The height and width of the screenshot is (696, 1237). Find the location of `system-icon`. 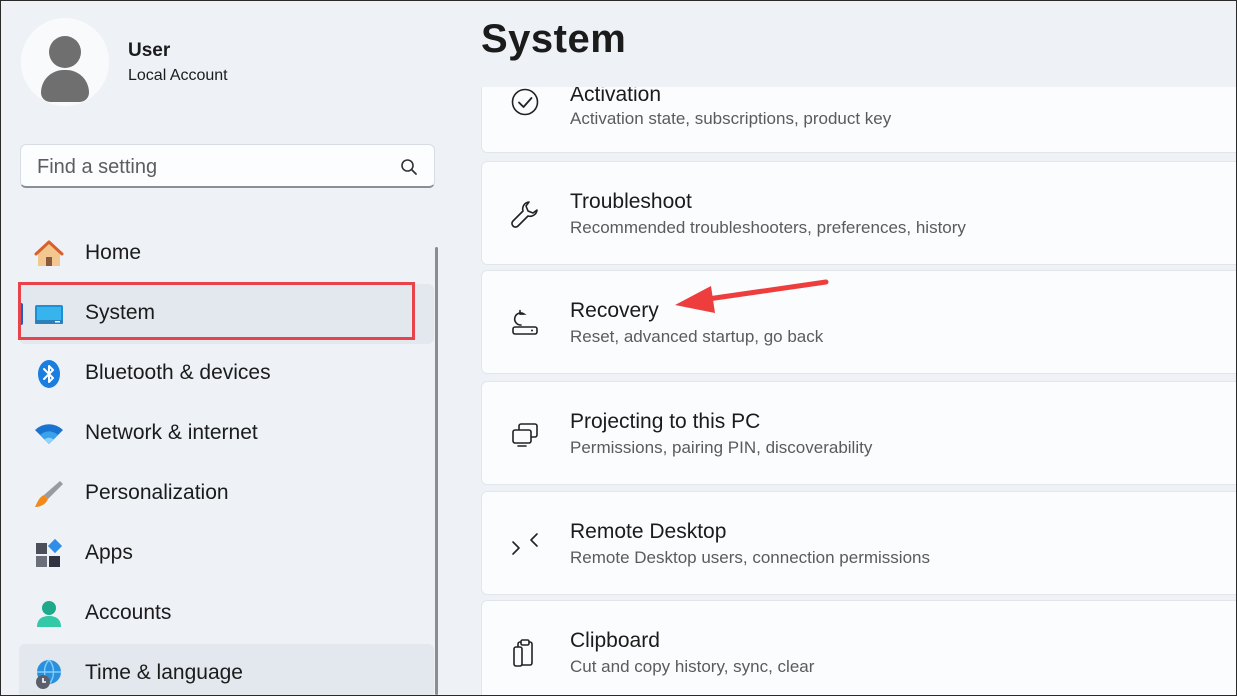

system-icon is located at coordinates (49, 314).